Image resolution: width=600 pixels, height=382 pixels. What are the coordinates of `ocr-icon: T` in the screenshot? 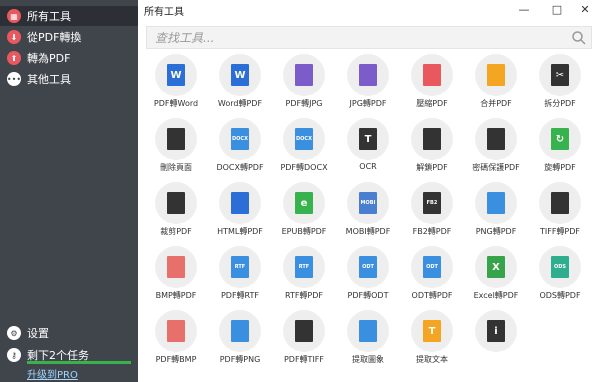 It's located at (368, 139).